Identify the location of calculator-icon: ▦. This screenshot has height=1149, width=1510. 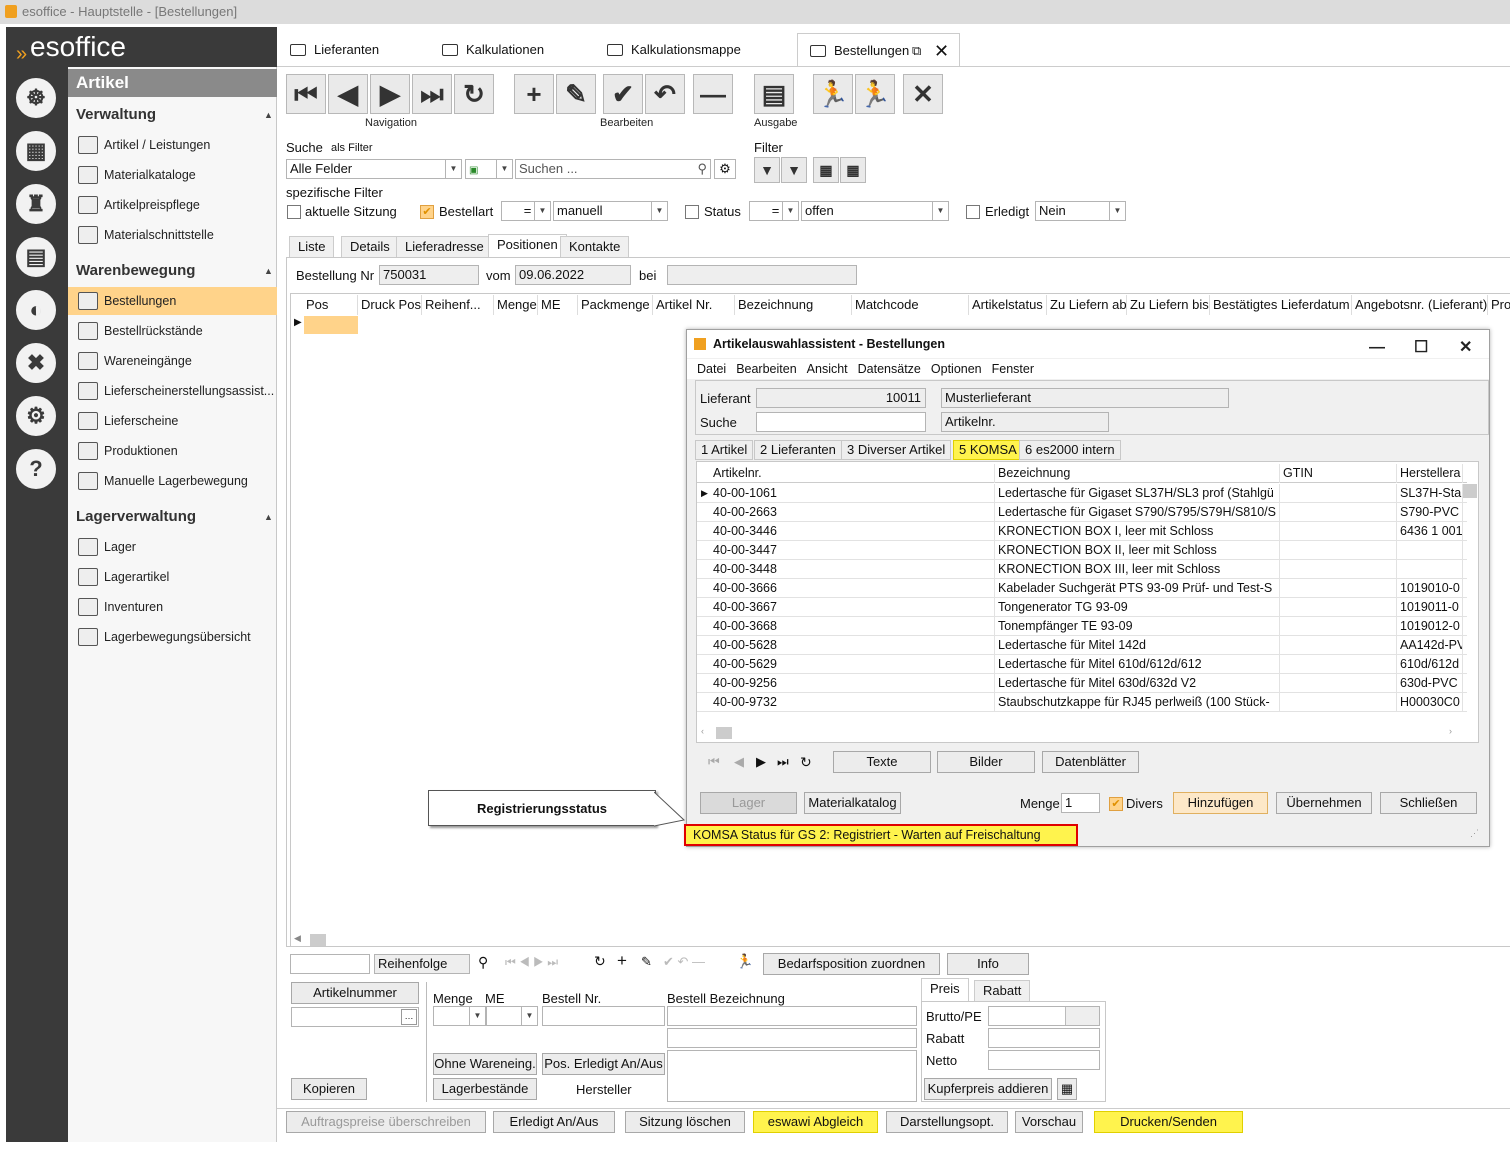
(1067, 1089).